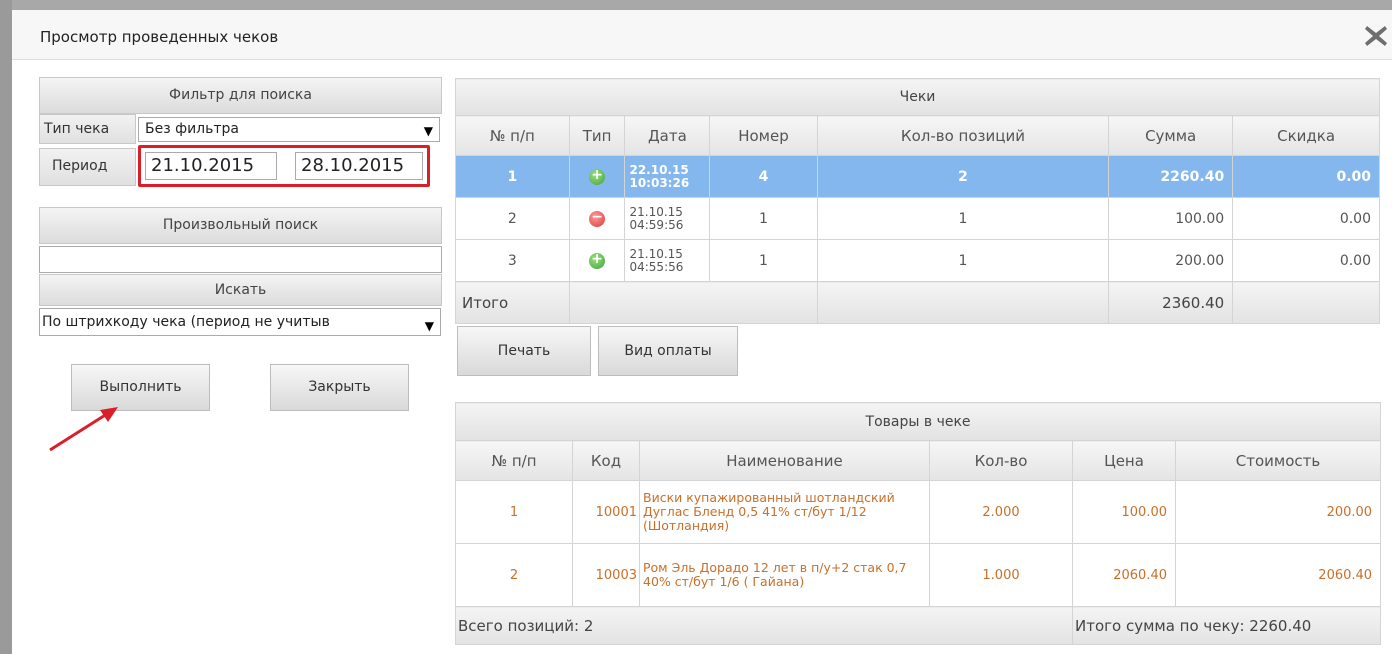 The height and width of the screenshot is (654, 1392). I want to click on date-to-field: 28.10.2015, so click(359, 166).